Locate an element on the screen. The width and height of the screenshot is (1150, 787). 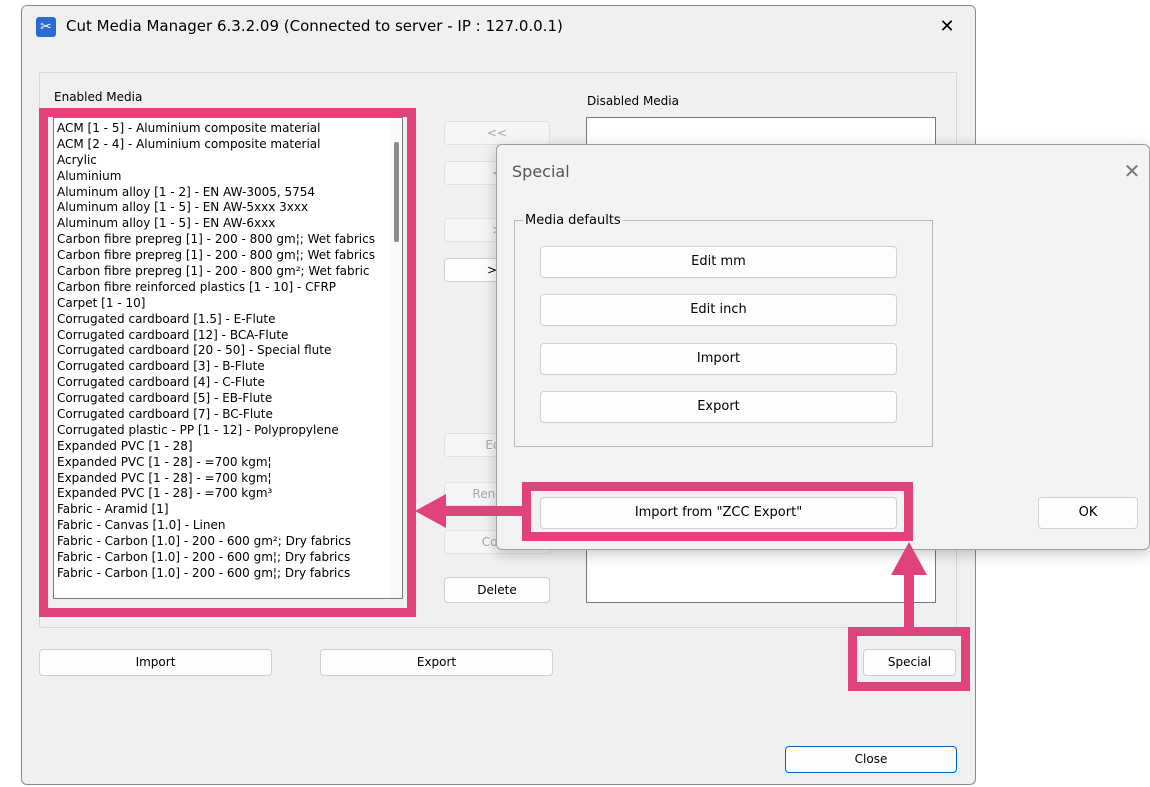
arrow-left-shaft is located at coordinates (483, 511).